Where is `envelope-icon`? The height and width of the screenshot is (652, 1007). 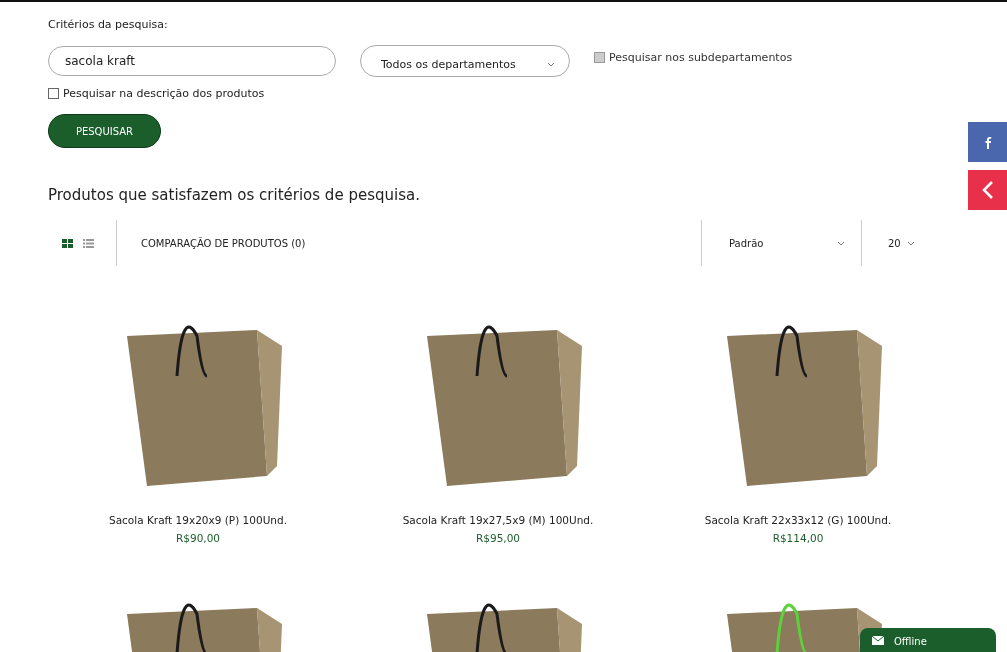
envelope-icon is located at coordinates (878, 640).